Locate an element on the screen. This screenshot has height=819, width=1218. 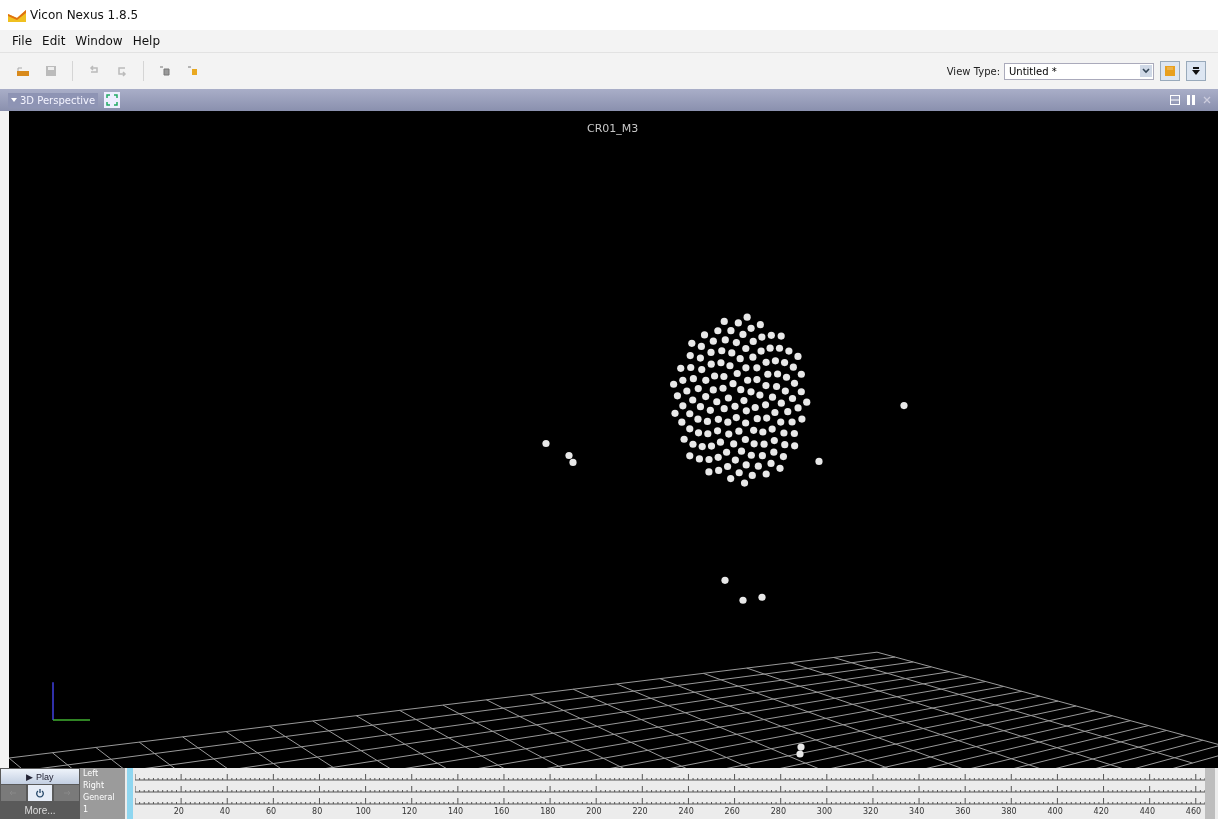
redo-icon is located at coordinates (122, 71).